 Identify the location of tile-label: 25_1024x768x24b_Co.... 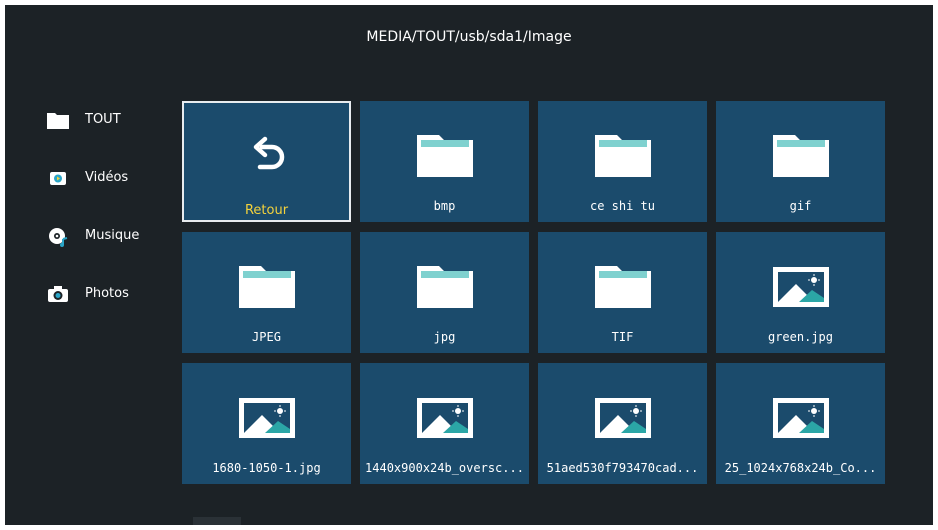
(800, 468).